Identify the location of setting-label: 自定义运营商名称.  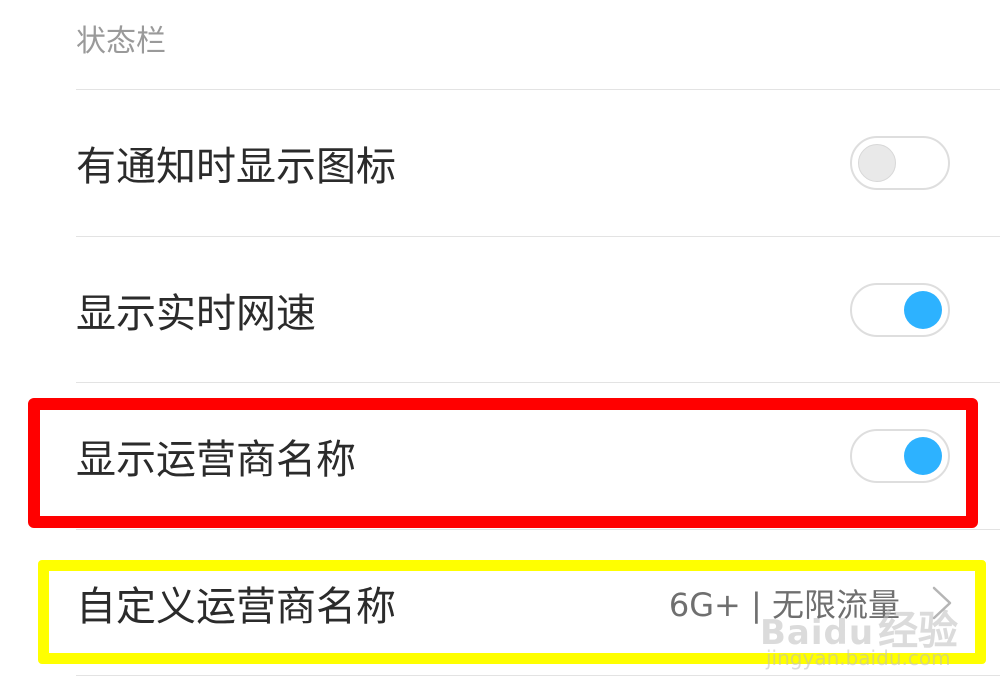
(236, 607).